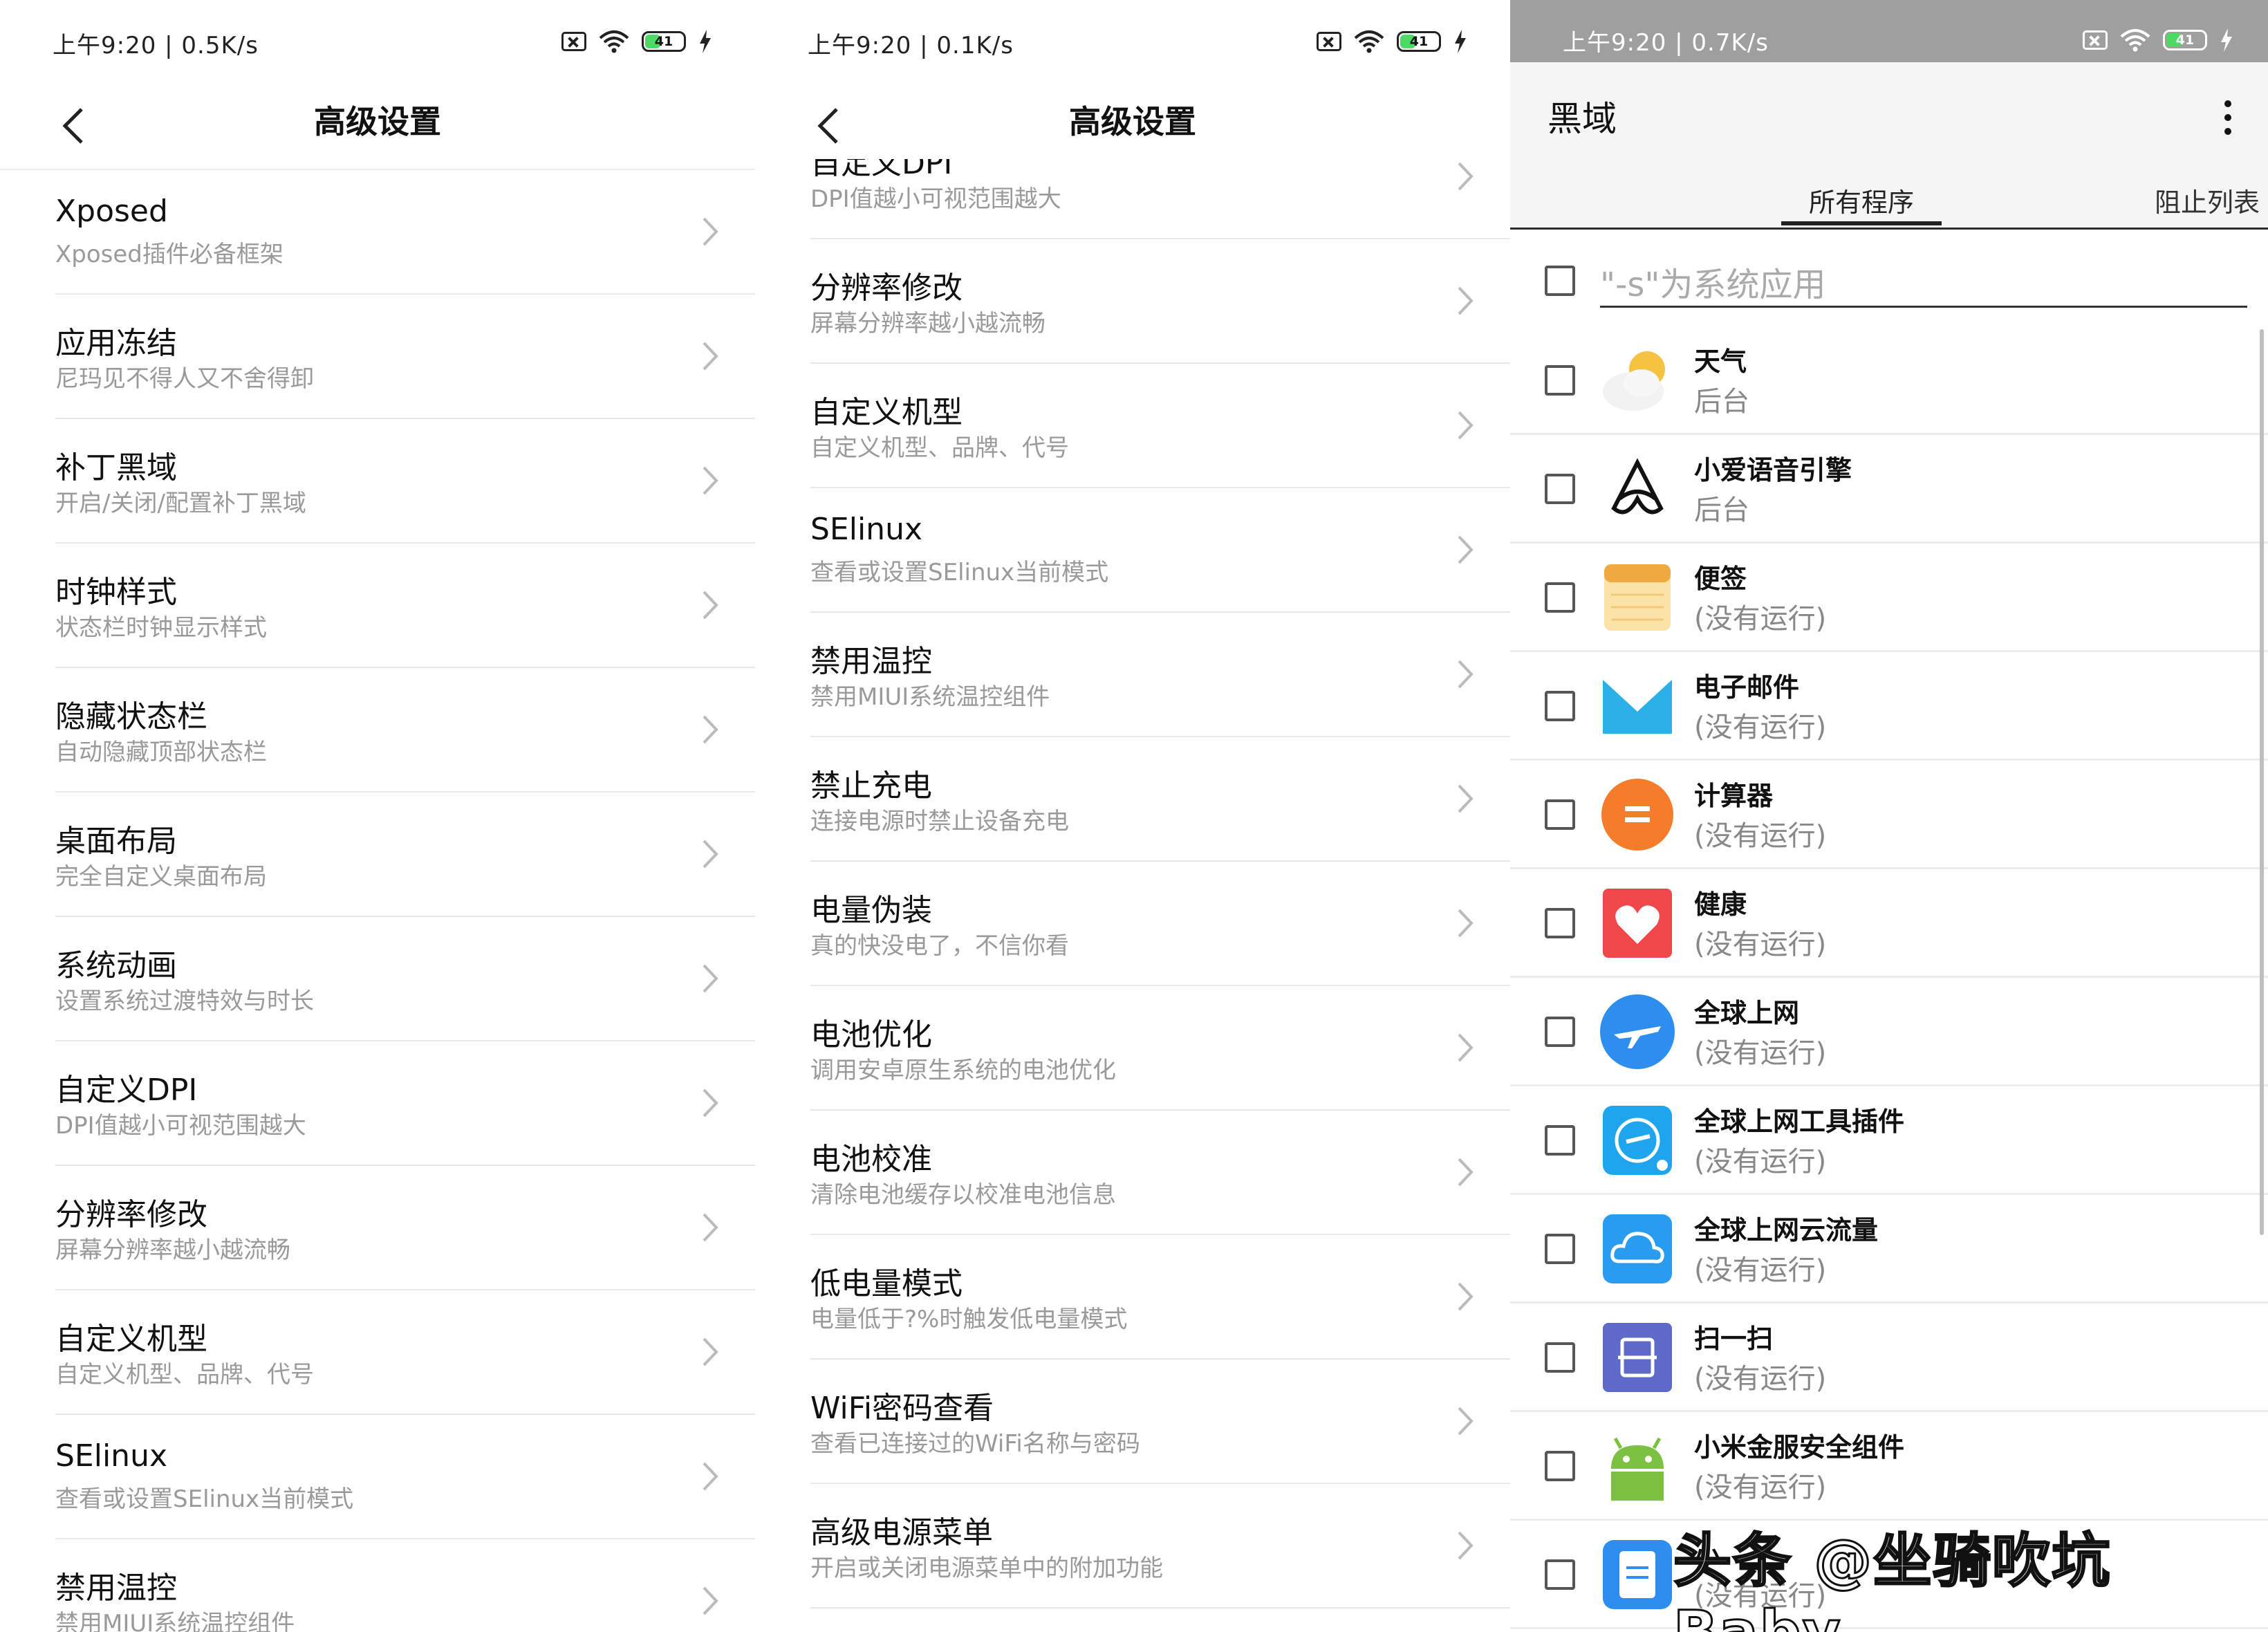 Image resolution: width=2268 pixels, height=1632 pixels. I want to click on app-row: 扫一扫 (没有运行), so click(1889, 1358).